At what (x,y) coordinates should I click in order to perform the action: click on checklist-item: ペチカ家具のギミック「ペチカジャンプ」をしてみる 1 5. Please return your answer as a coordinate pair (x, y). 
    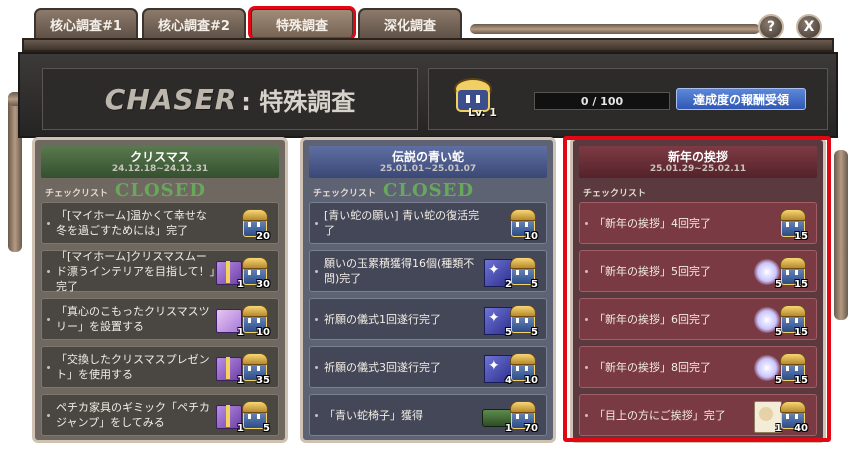
    Looking at the image, I should click on (160, 415).